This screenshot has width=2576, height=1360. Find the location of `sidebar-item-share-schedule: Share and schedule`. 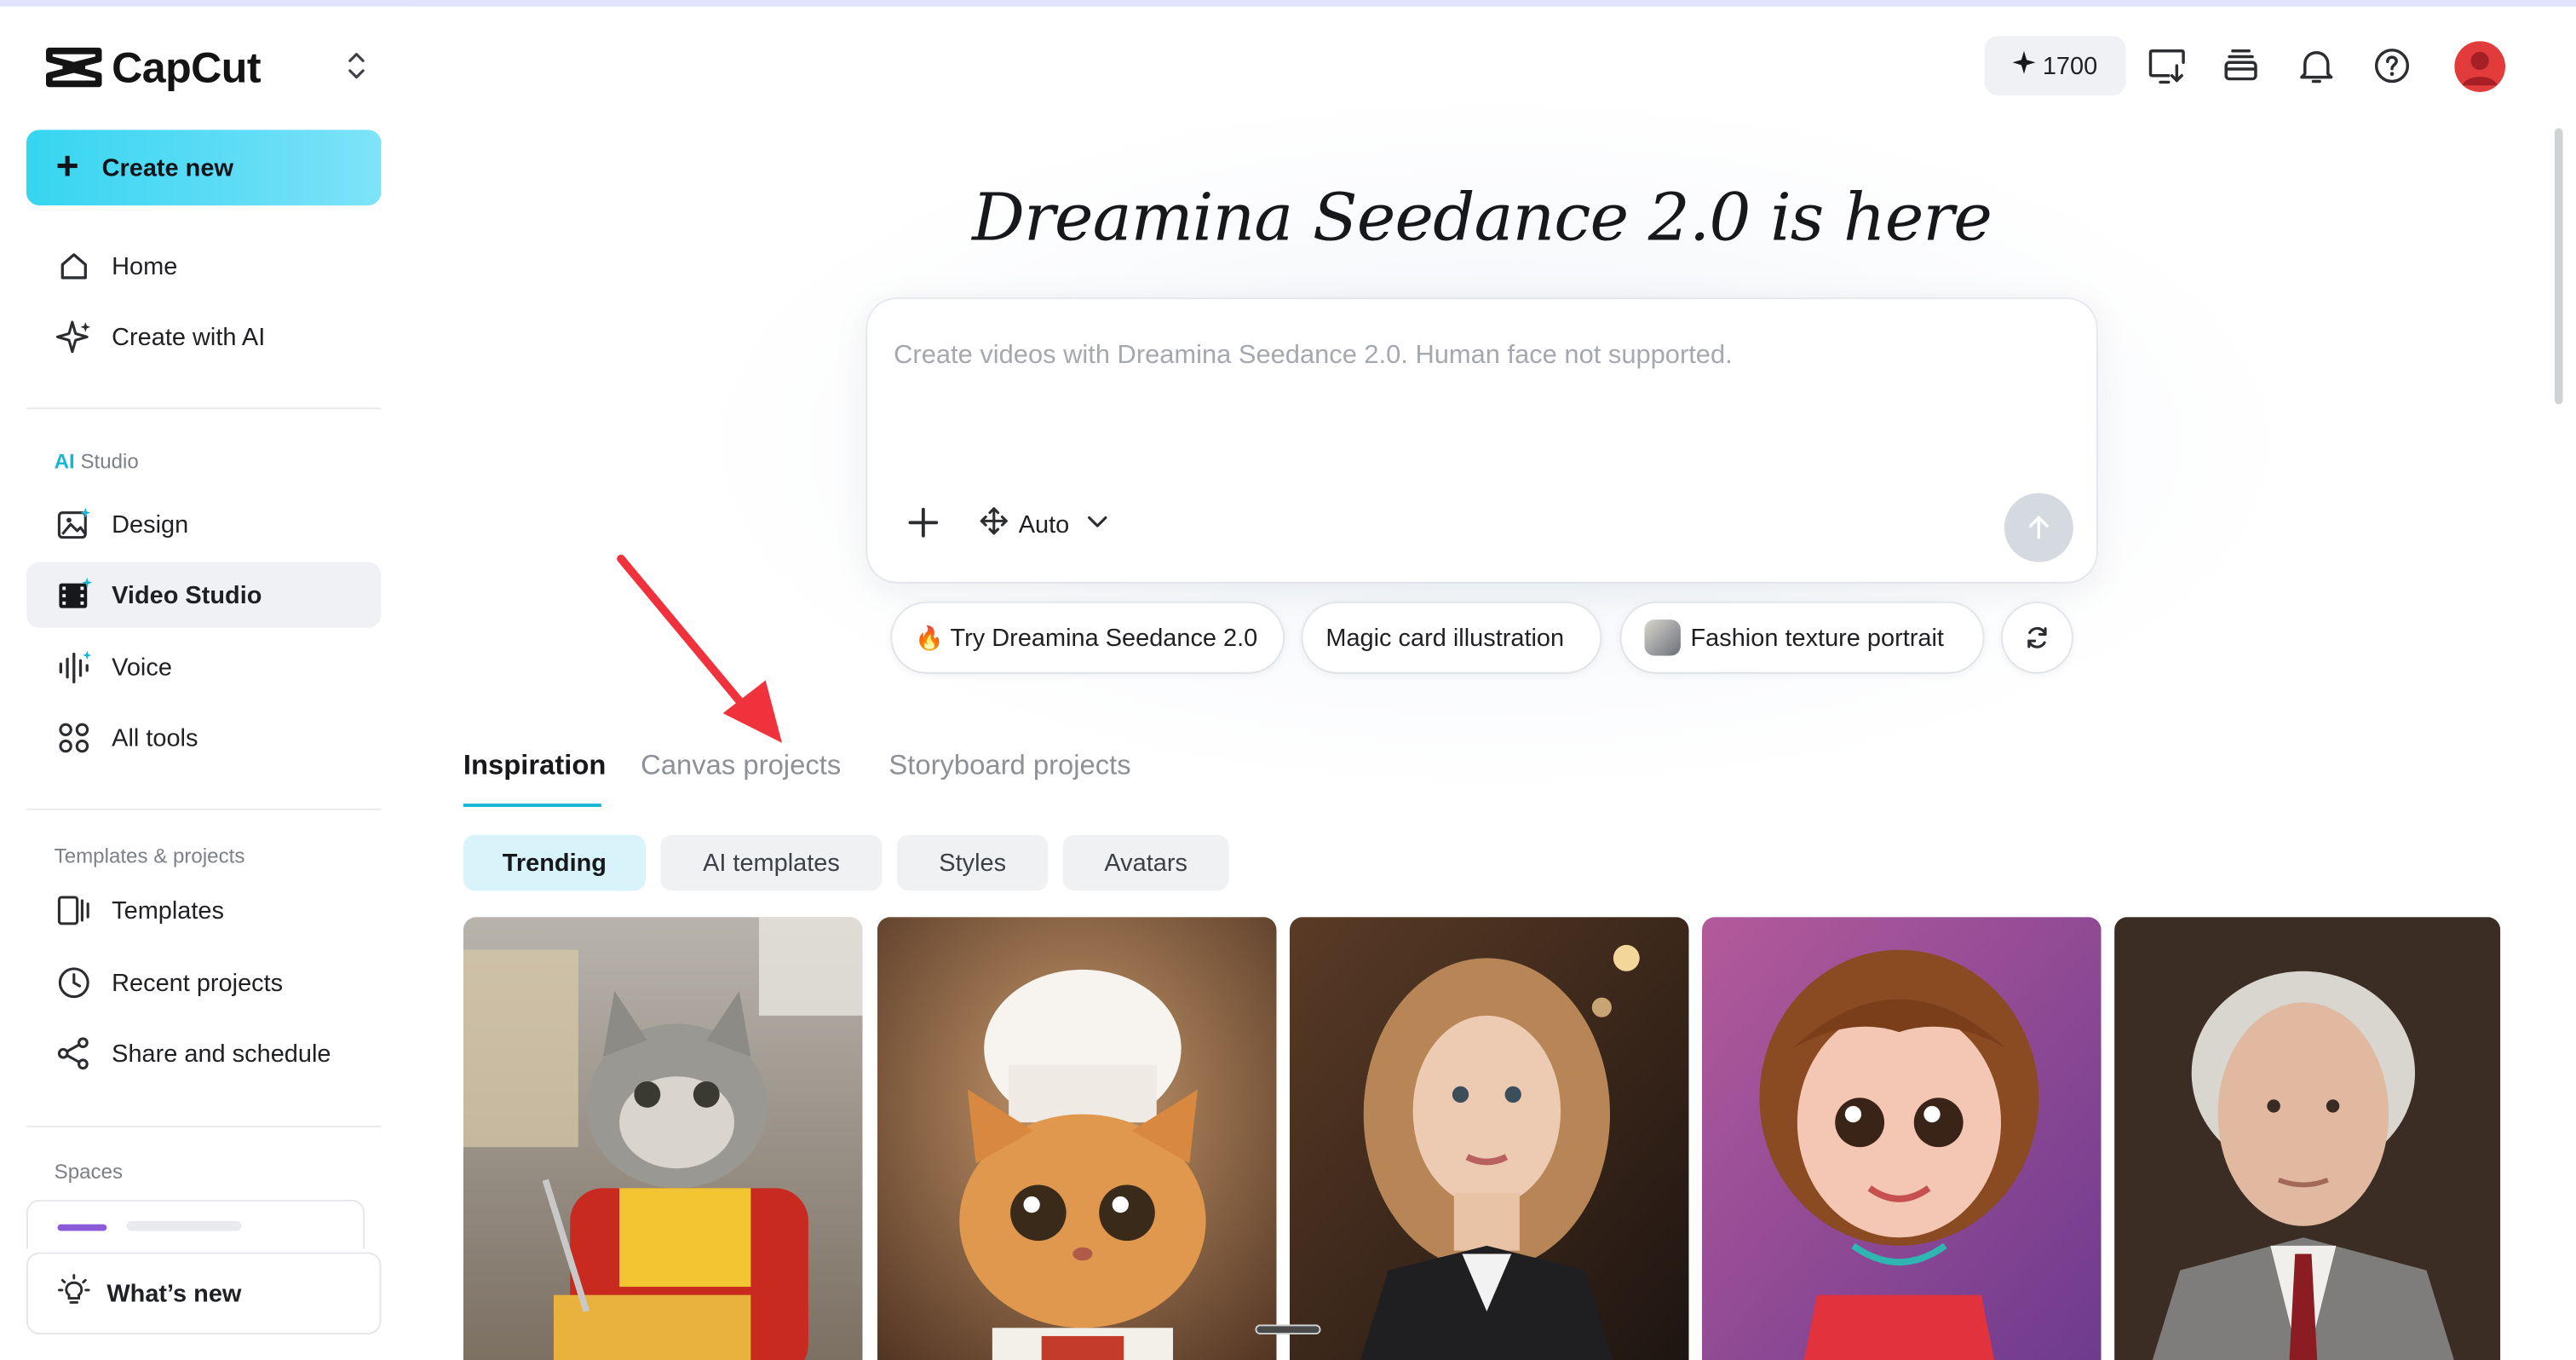

sidebar-item-share-schedule: Share and schedule is located at coordinates (204, 1053).